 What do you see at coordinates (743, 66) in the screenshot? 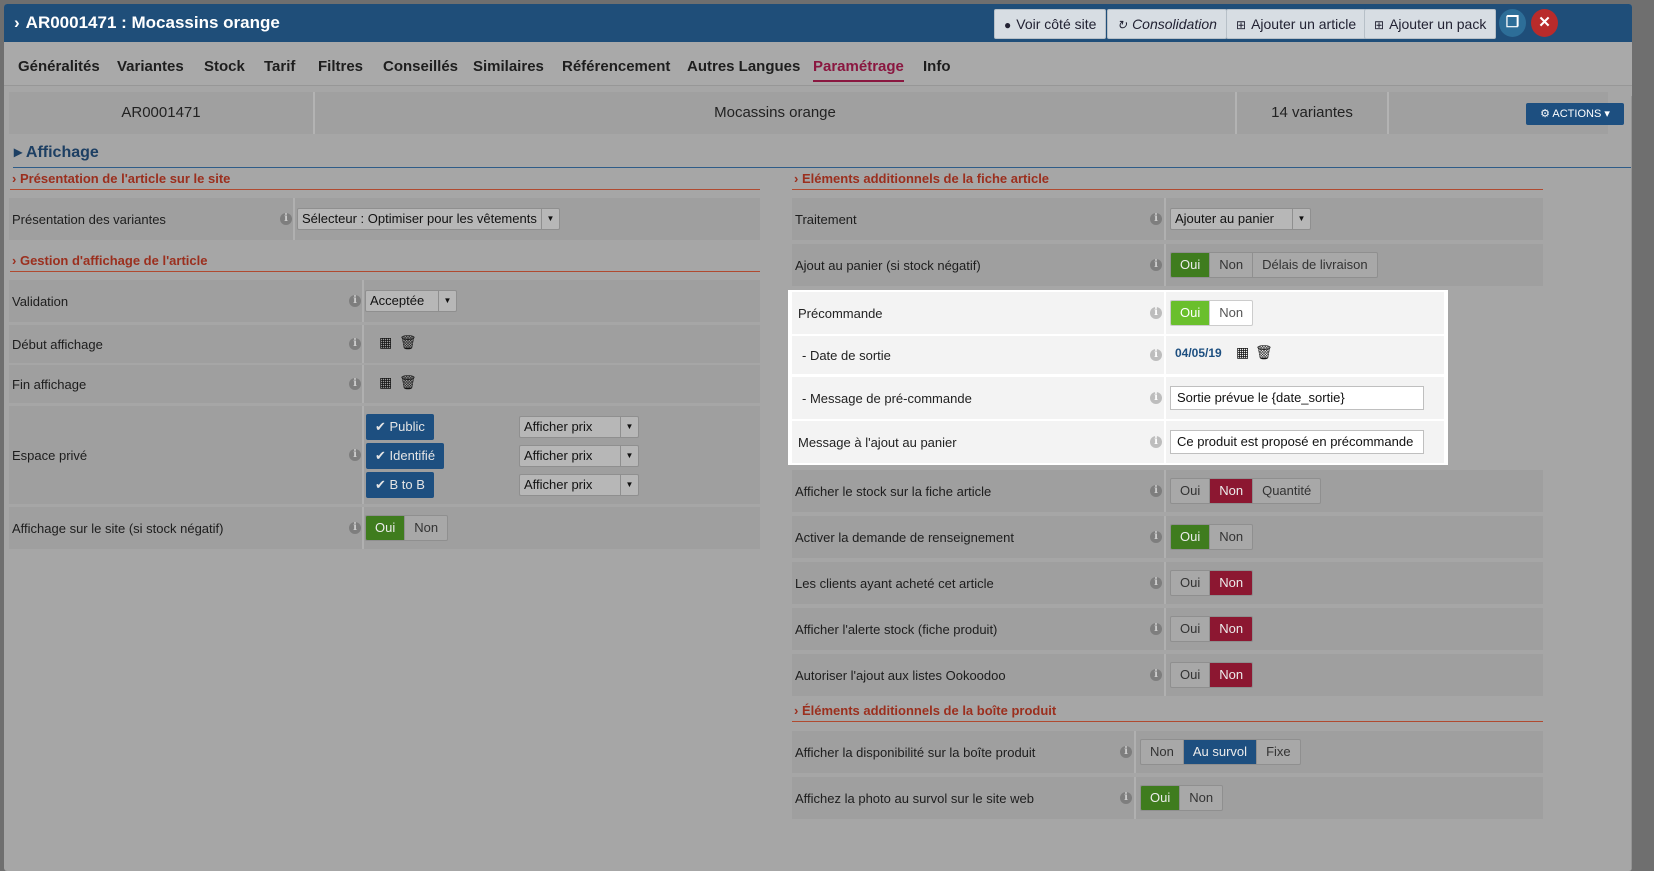
I see `tab-autres-langues: Autres Langues` at bounding box center [743, 66].